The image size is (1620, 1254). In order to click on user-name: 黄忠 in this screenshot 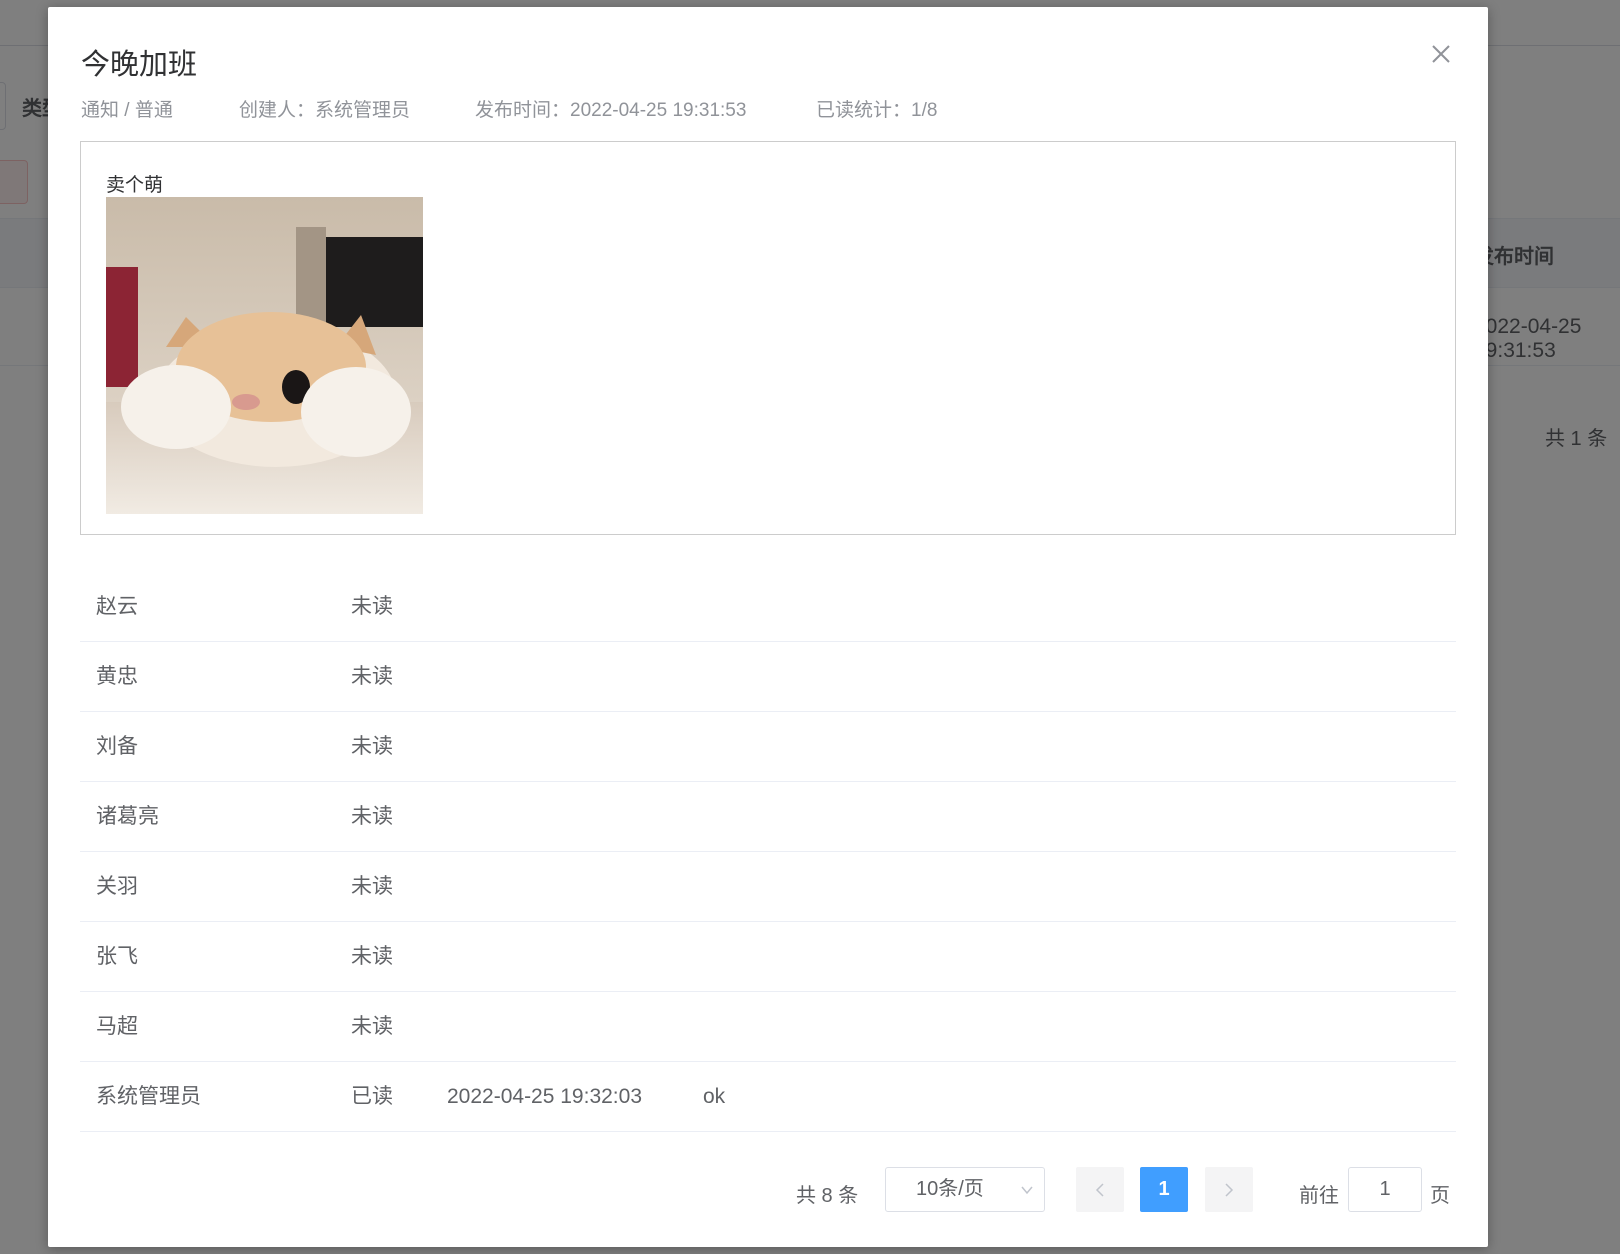, I will do `click(117, 676)`.